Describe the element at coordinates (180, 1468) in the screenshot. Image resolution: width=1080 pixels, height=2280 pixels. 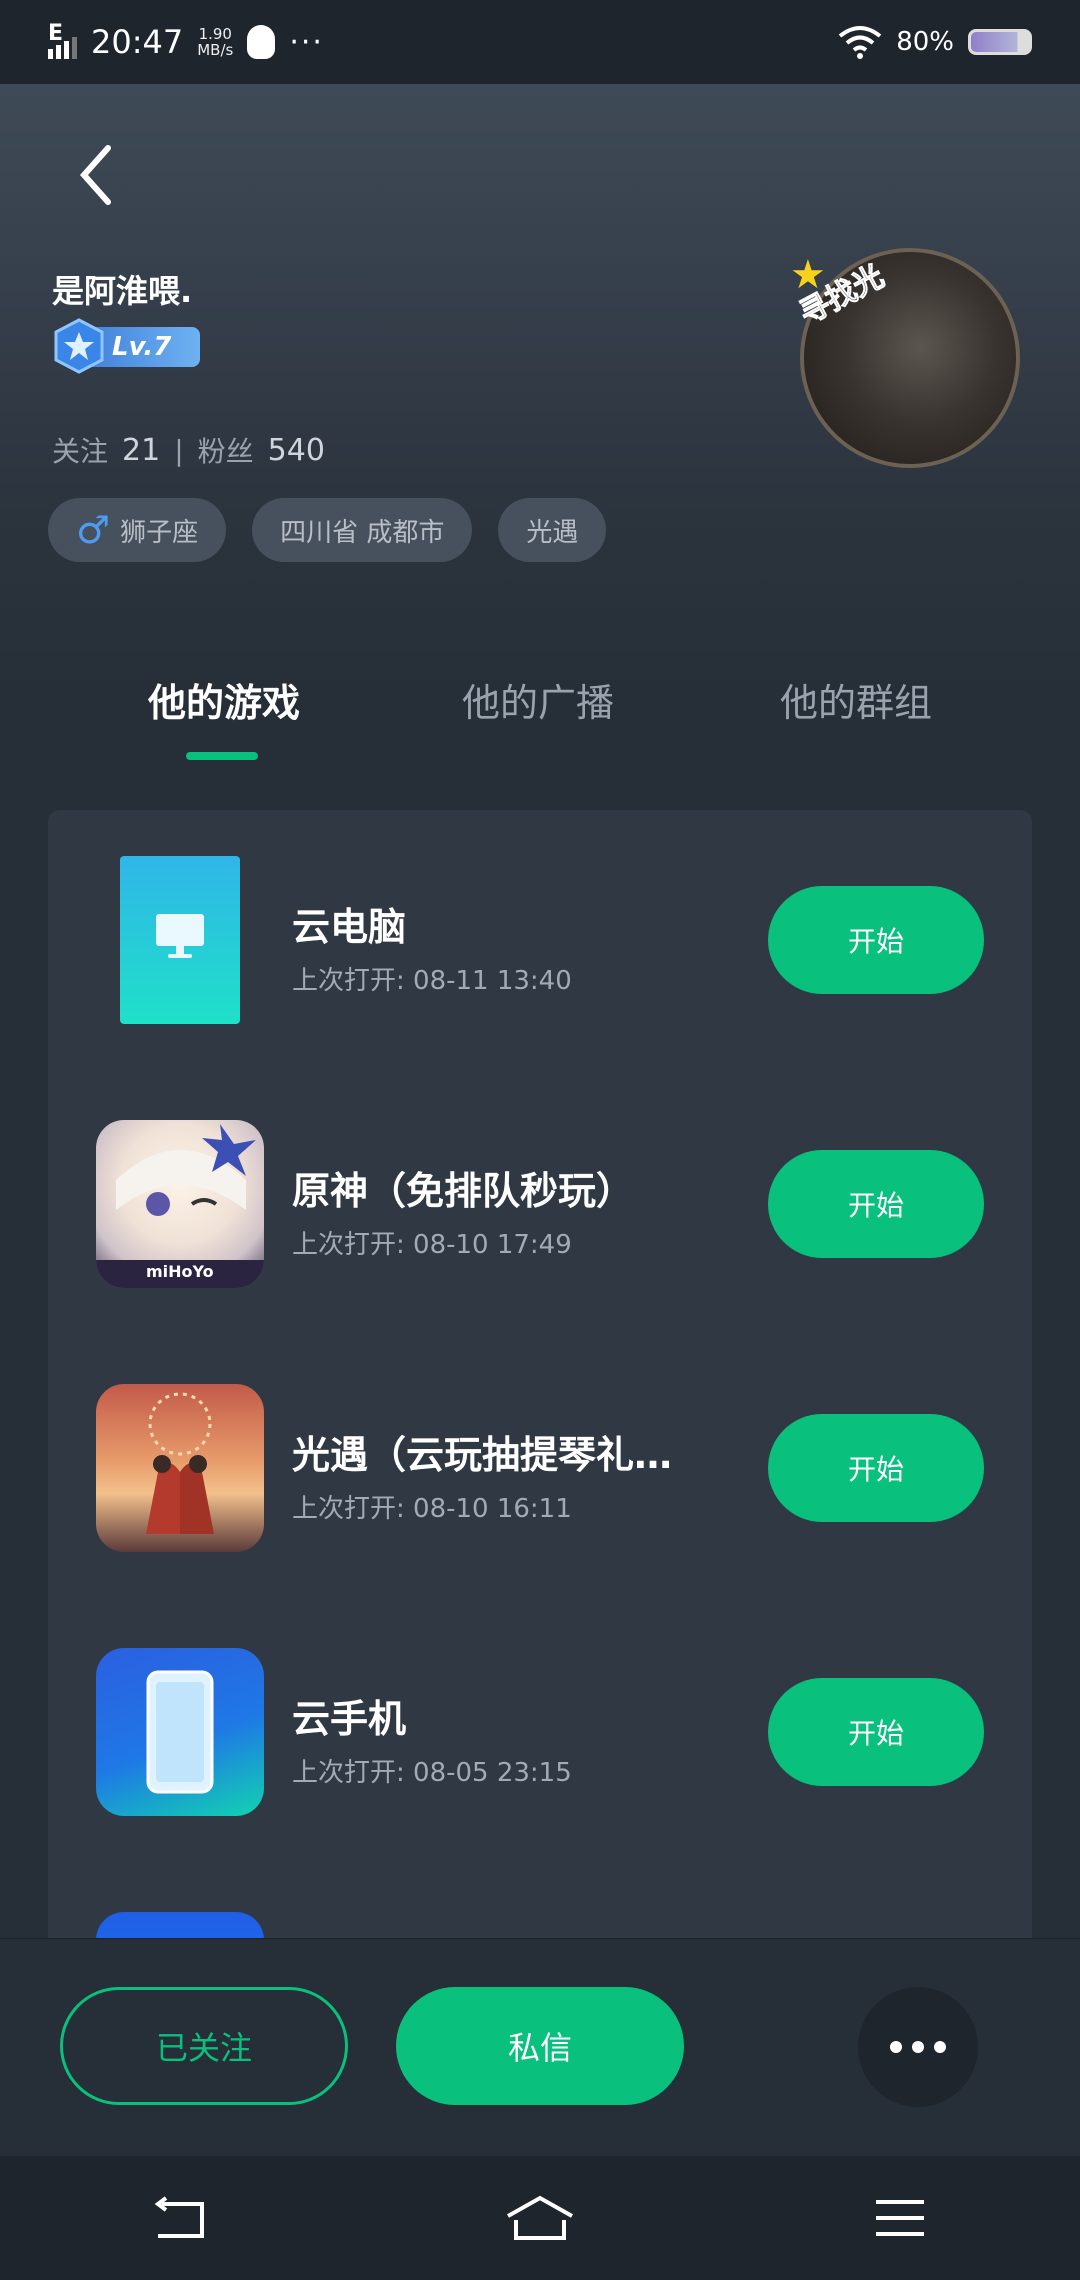
I see `sky-game-icon` at that location.